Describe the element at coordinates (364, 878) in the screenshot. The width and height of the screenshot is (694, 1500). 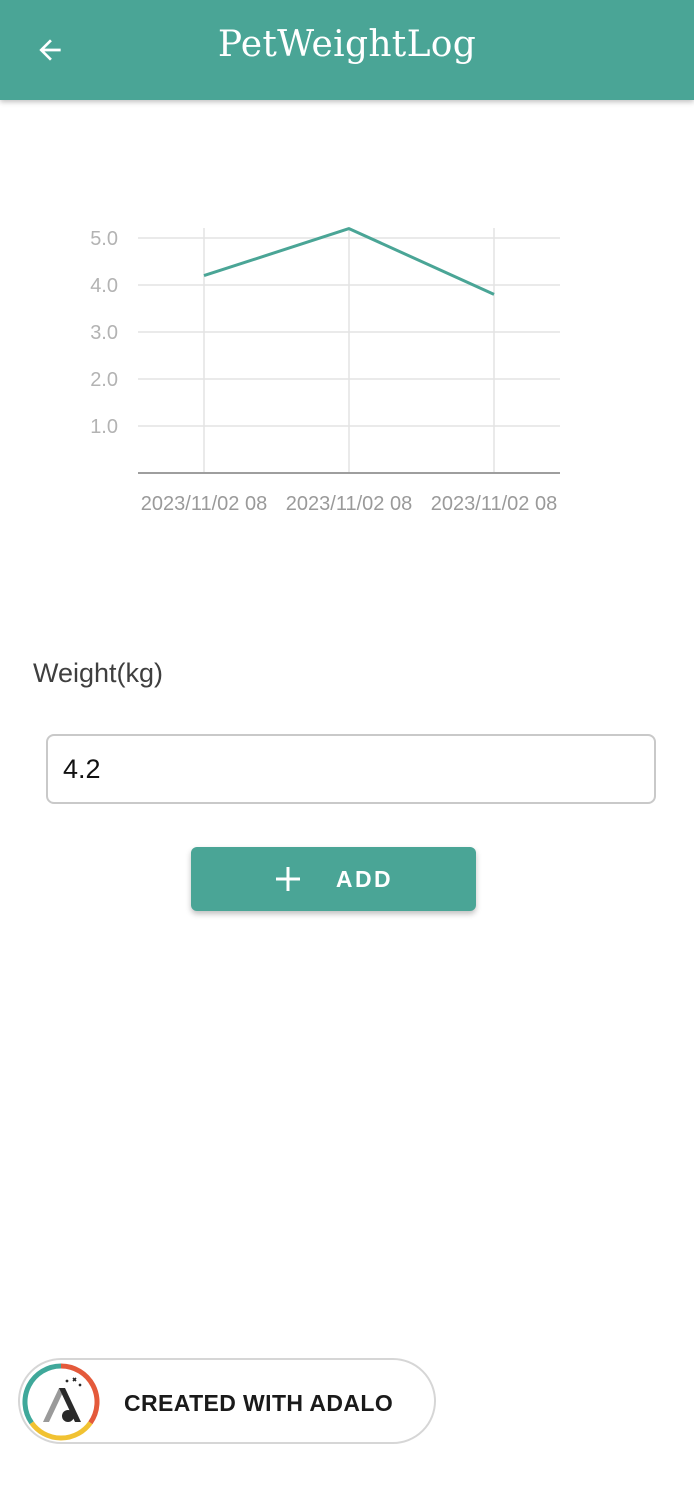
I see `add-button-label: ADD` at that location.